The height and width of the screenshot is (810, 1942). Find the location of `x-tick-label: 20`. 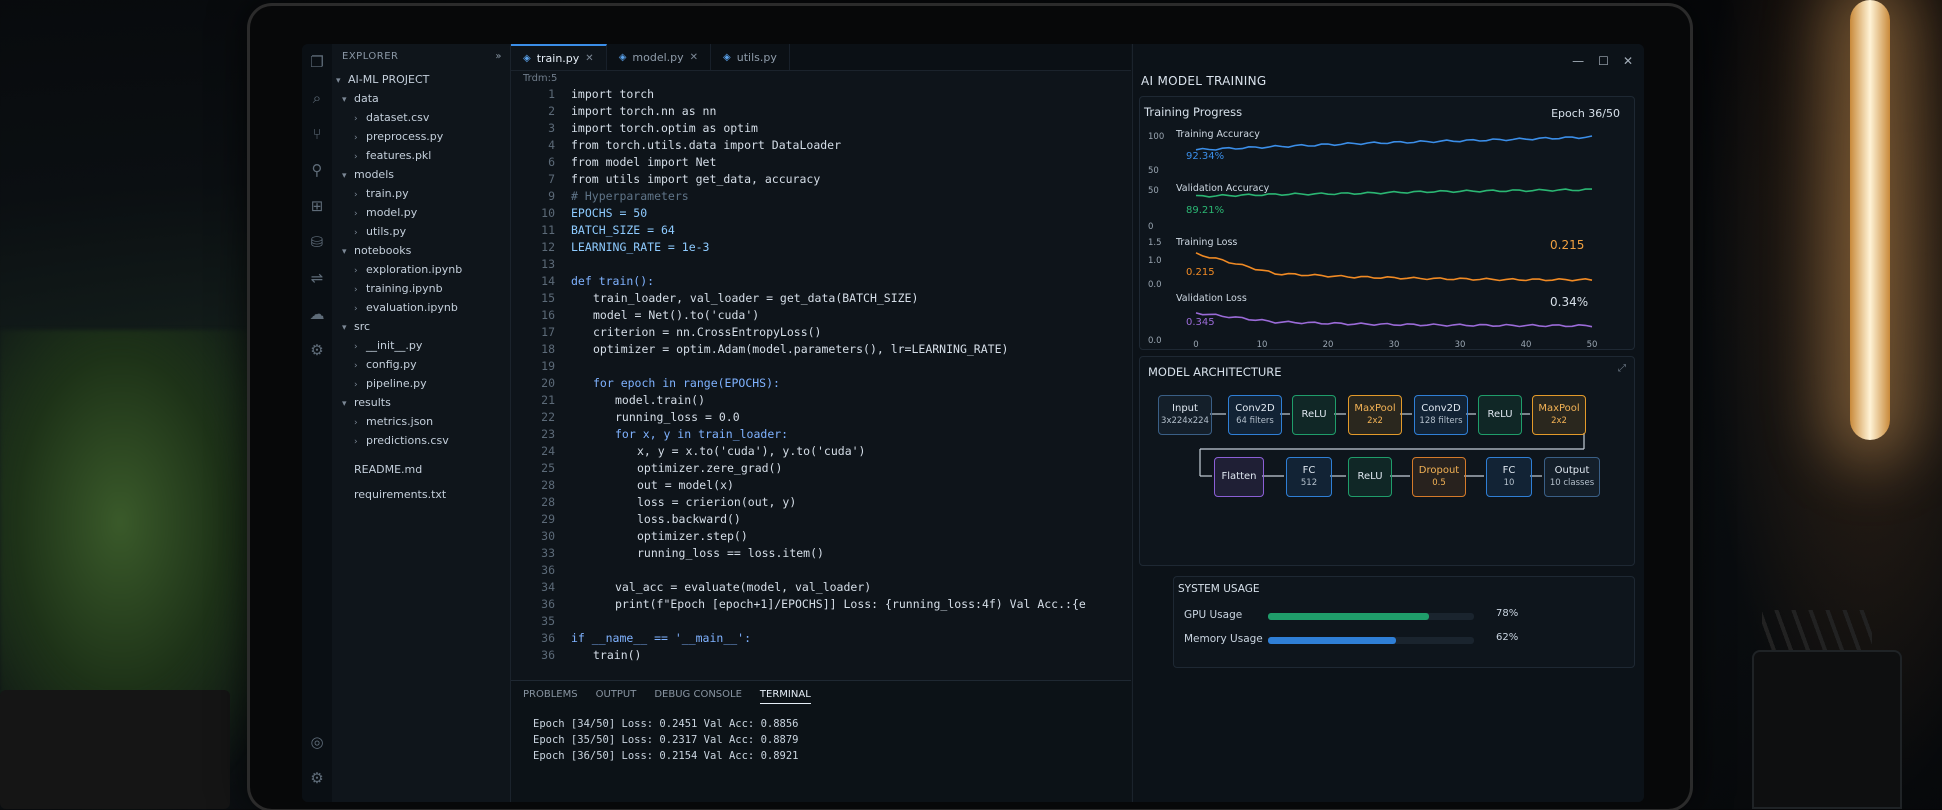

x-tick-label: 20 is located at coordinates (1328, 344).